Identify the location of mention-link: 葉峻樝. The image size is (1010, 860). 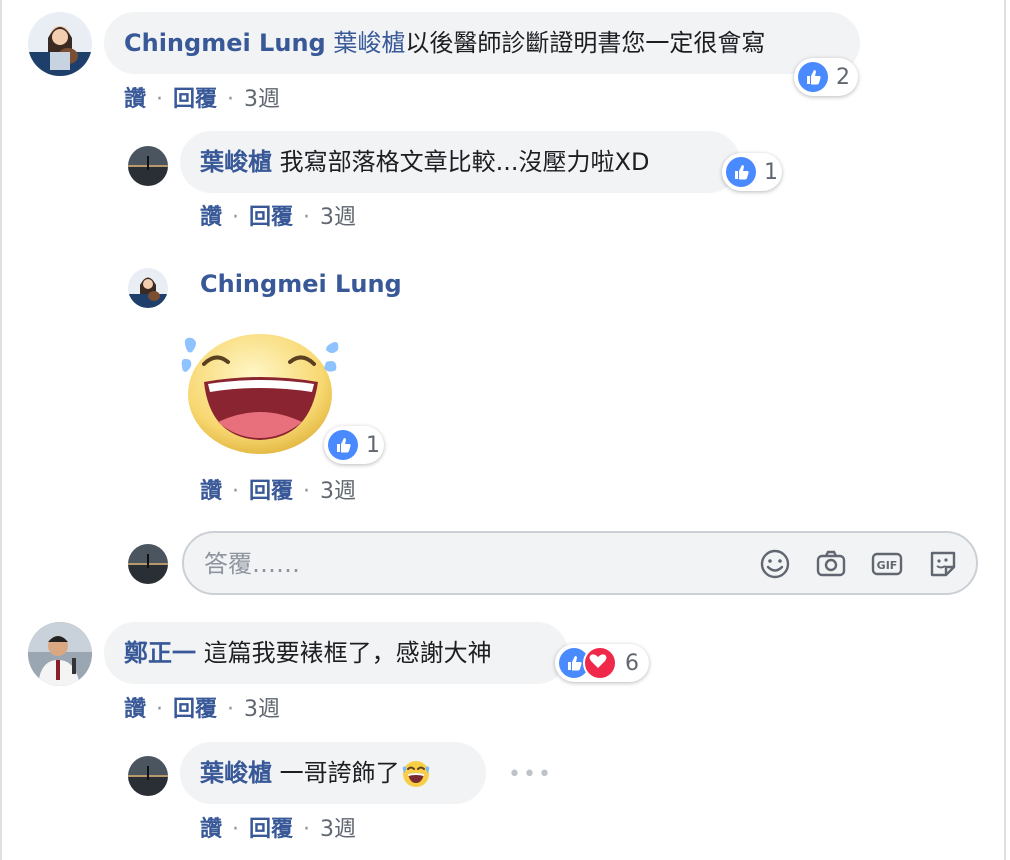
(369, 43).